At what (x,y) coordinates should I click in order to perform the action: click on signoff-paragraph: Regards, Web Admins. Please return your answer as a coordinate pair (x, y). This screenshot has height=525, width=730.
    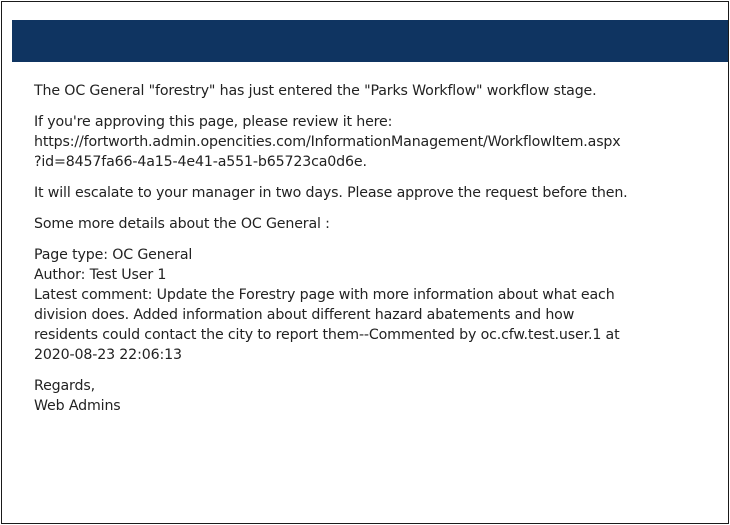
    Looking at the image, I should click on (379, 396).